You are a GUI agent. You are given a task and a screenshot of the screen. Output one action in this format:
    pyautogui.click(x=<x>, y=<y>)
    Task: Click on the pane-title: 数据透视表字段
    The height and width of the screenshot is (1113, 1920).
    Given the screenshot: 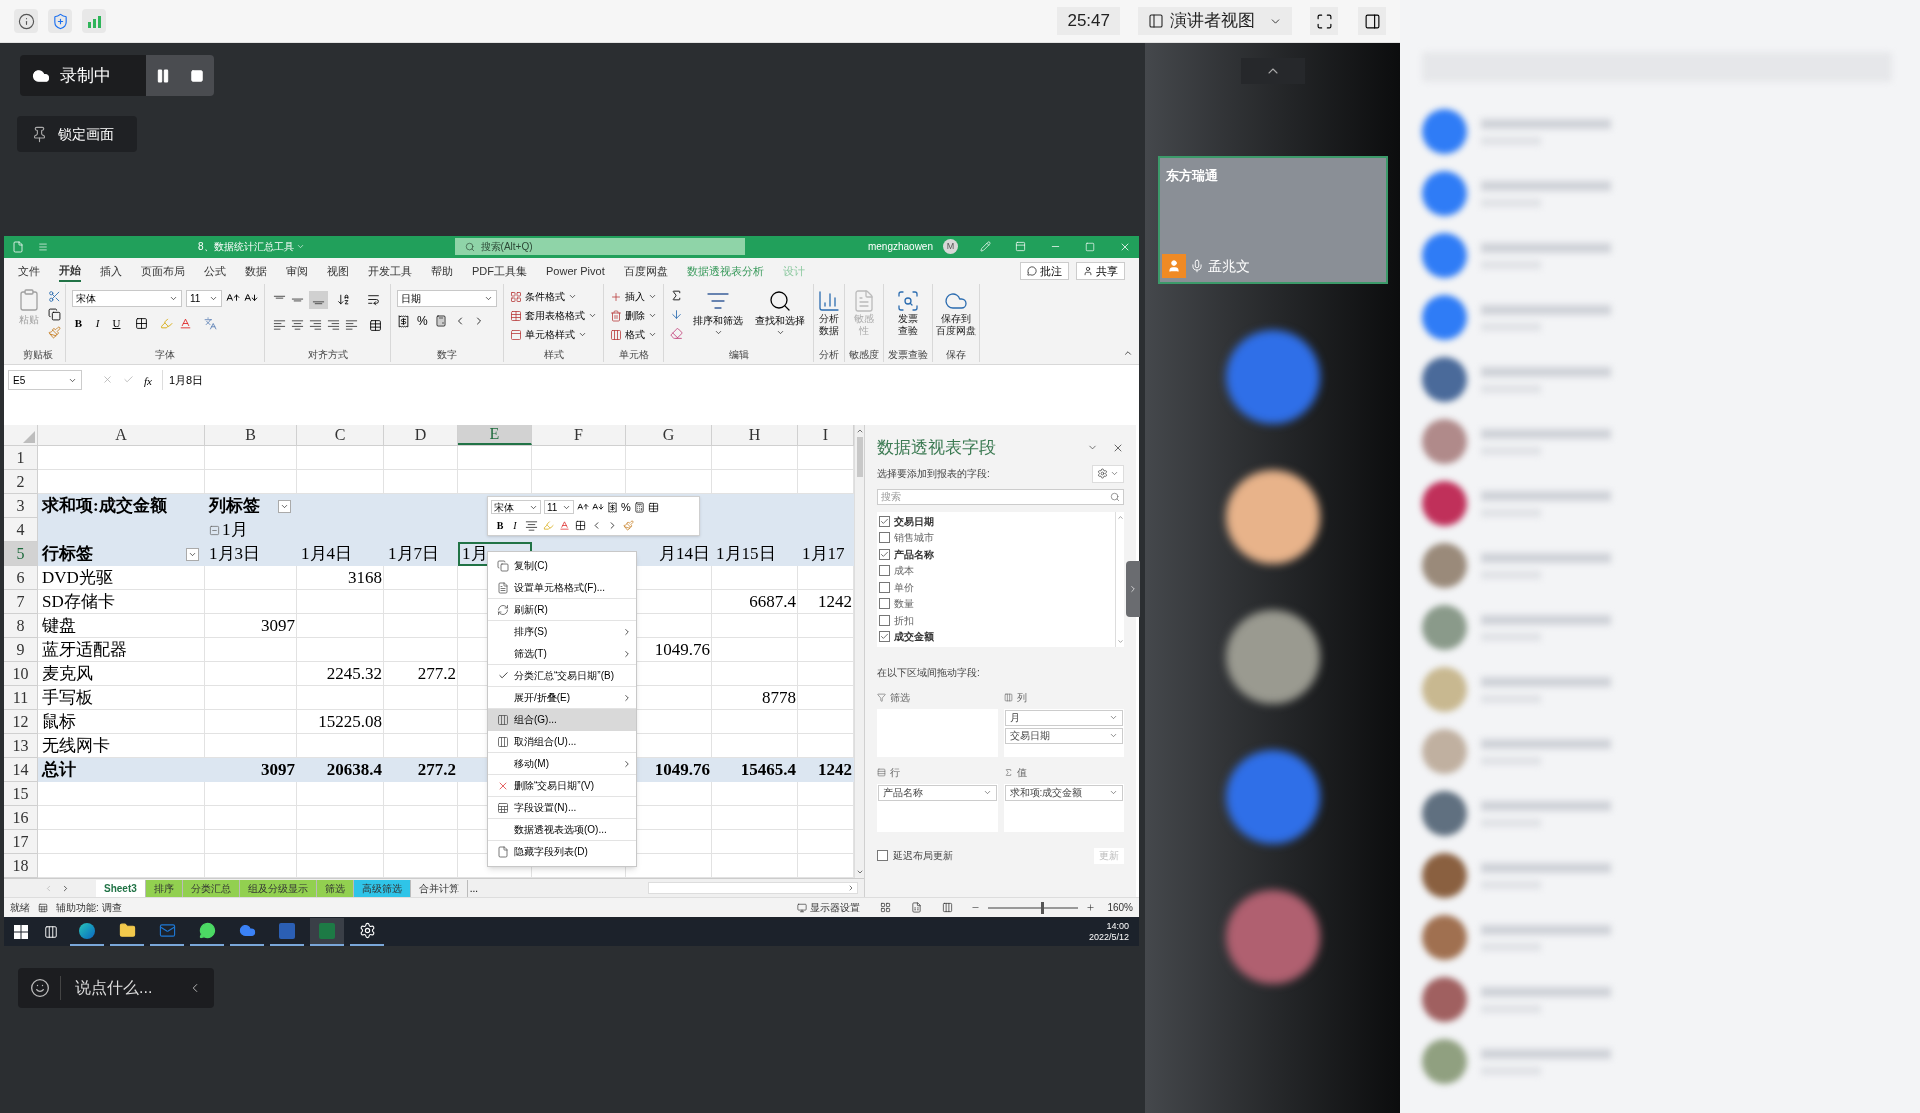 What is the action you would take?
    pyautogui.click(x=936, y=448)
    